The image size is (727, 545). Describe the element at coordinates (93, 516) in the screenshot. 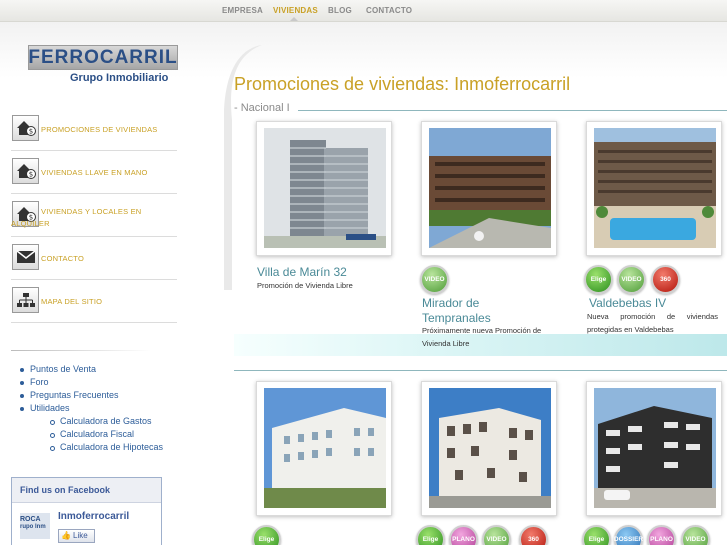

I see `facebook-page-name: Inmoferrocarril` at that location.